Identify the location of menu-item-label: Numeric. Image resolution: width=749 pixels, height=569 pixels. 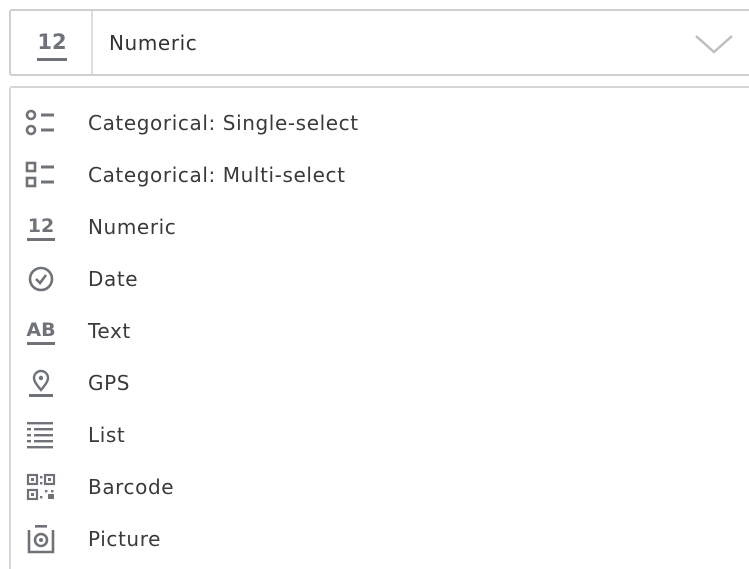
(132, 227).